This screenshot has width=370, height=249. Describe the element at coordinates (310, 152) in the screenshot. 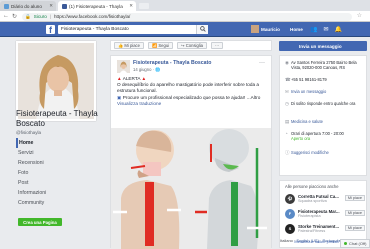

I see `info-text: Suggerisci modifiche` at that location.